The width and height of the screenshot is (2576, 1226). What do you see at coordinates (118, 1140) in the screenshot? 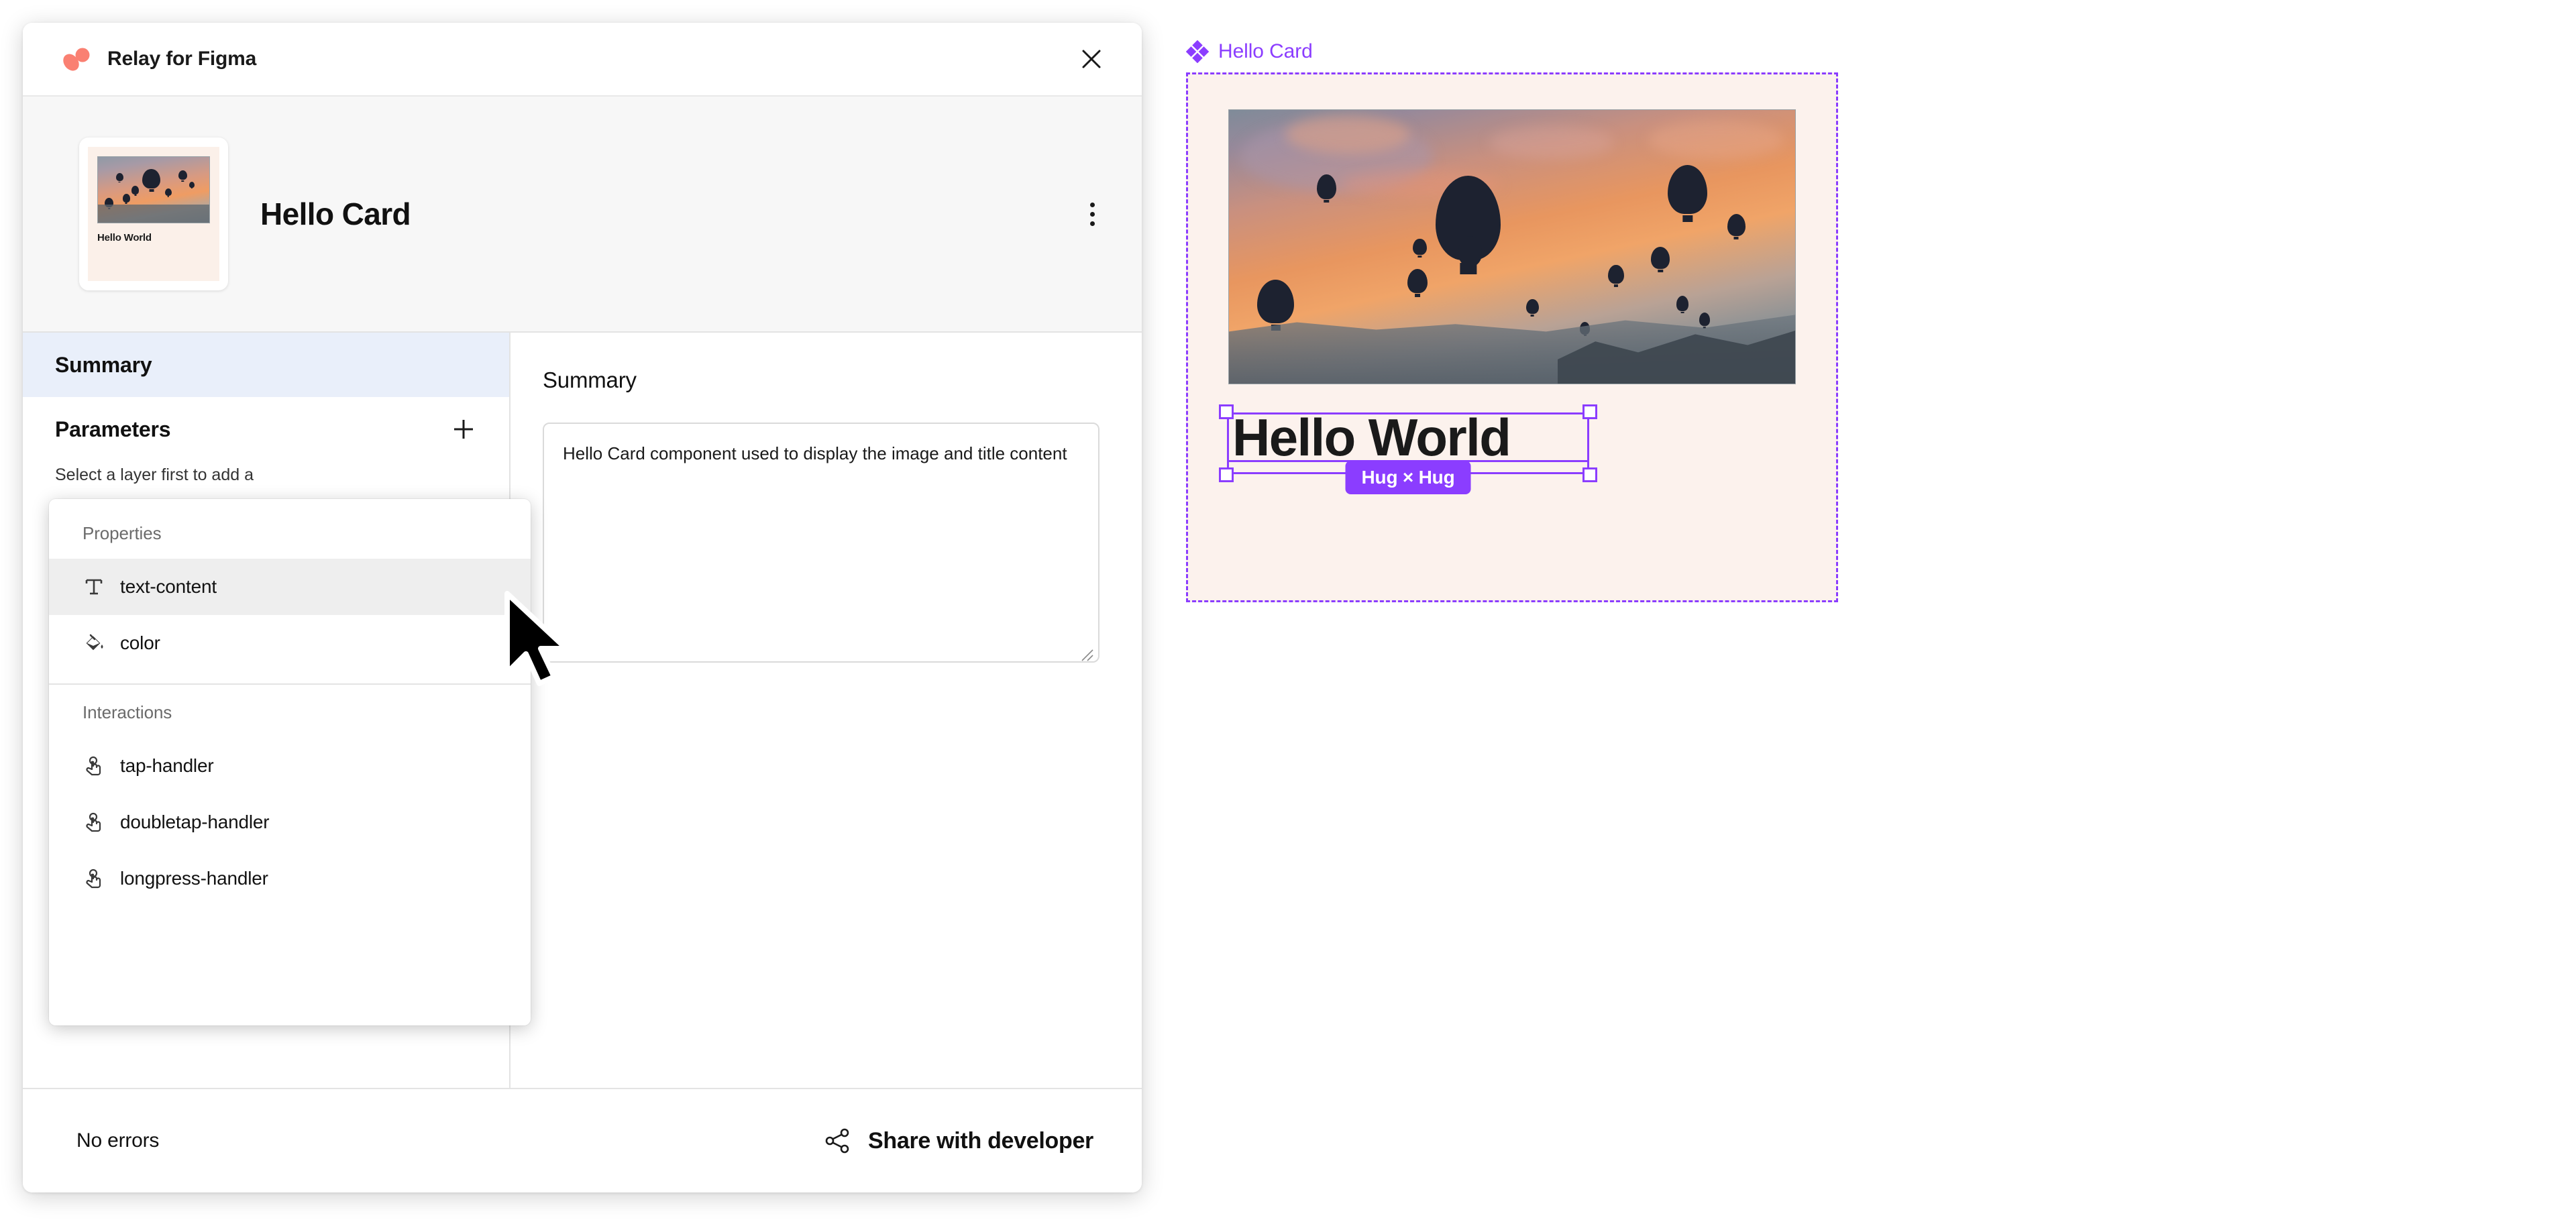
I see `error-status: No errors` at bounding box center [118, 1140].